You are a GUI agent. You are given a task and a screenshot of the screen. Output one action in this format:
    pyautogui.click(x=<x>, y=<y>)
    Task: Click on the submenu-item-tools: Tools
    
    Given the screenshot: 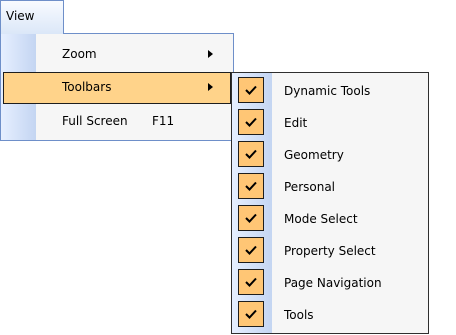 What is the action you would take?
    pyautogui.click(x=331, y=314)
    